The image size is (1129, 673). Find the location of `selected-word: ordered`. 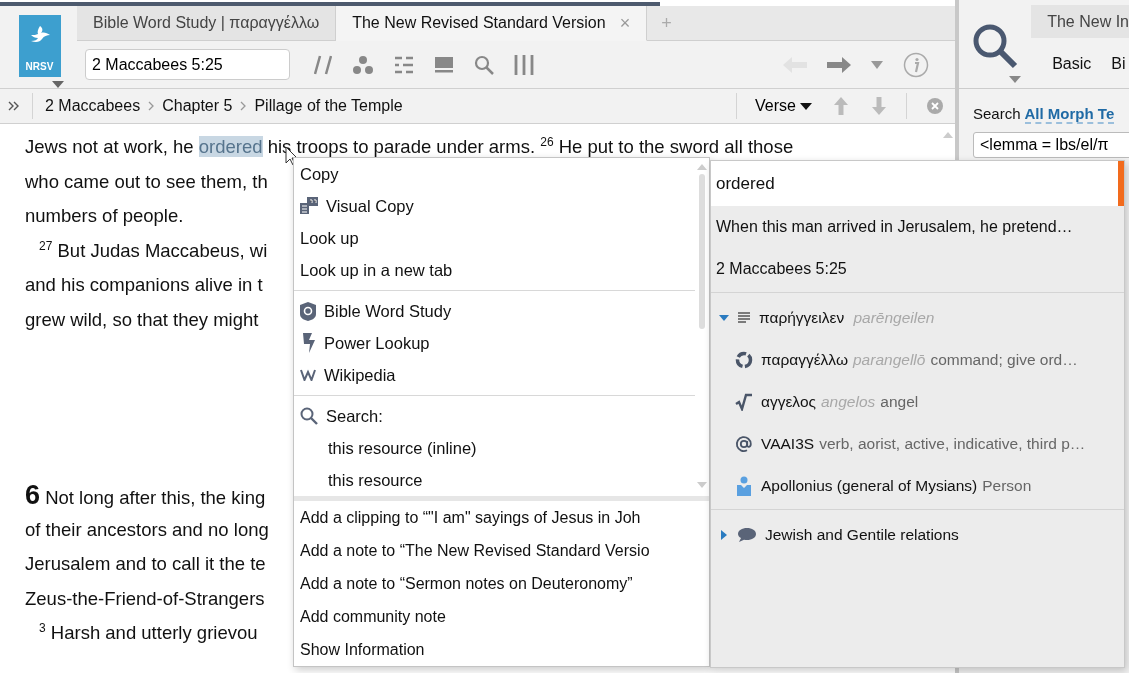

selected-word: ordered is located at coordinates (917, 183).